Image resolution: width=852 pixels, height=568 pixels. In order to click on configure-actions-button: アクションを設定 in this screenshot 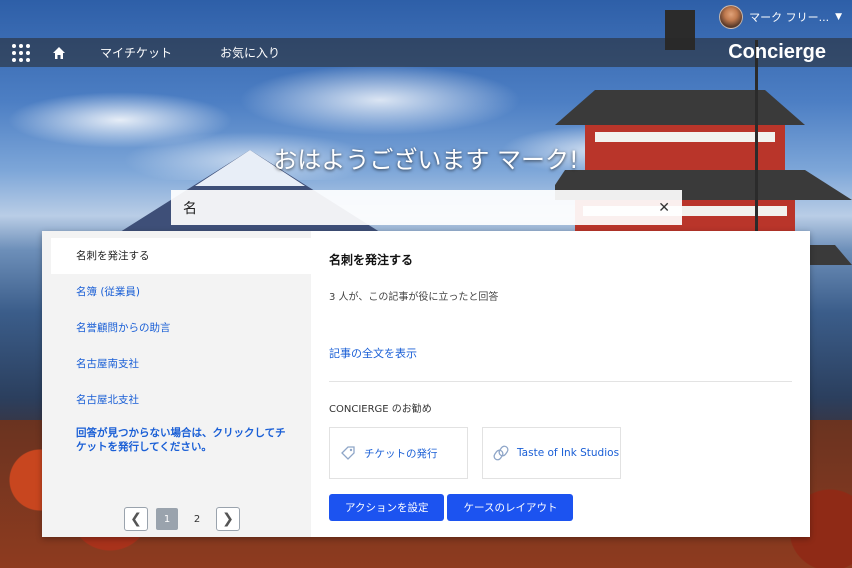, I will do `click(387, 507)`.